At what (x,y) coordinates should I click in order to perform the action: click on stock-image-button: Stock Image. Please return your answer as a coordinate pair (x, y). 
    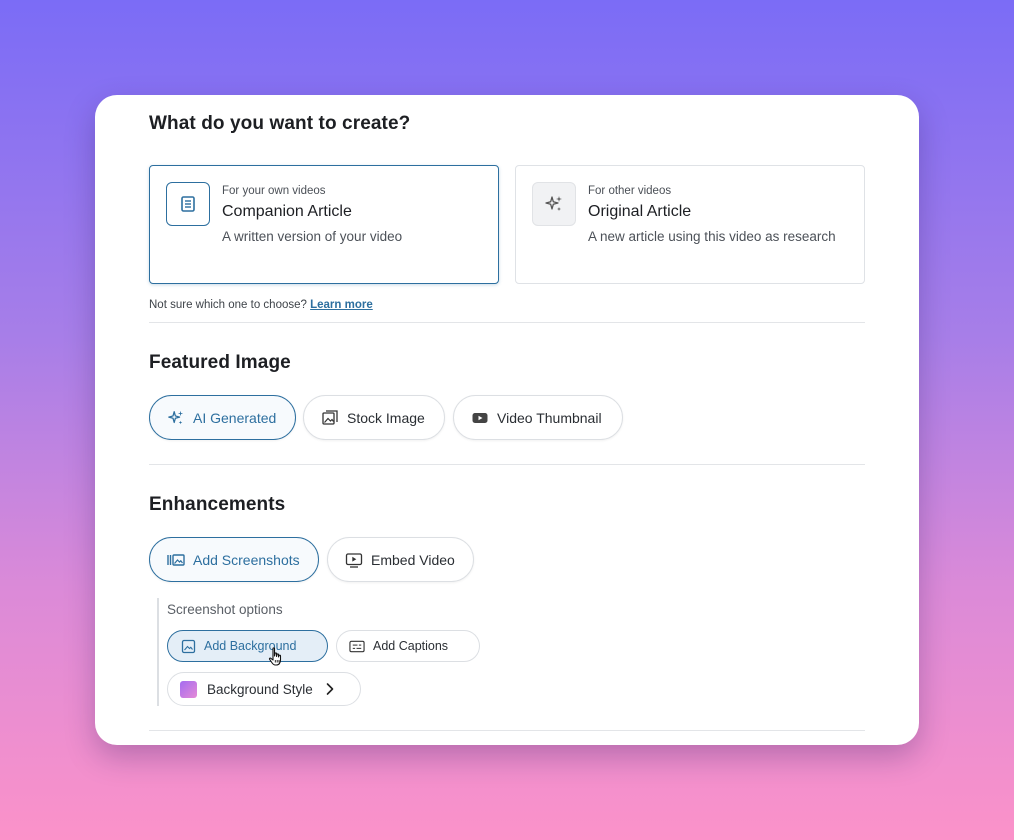
    Looking at the image, I should click on (374, 417).